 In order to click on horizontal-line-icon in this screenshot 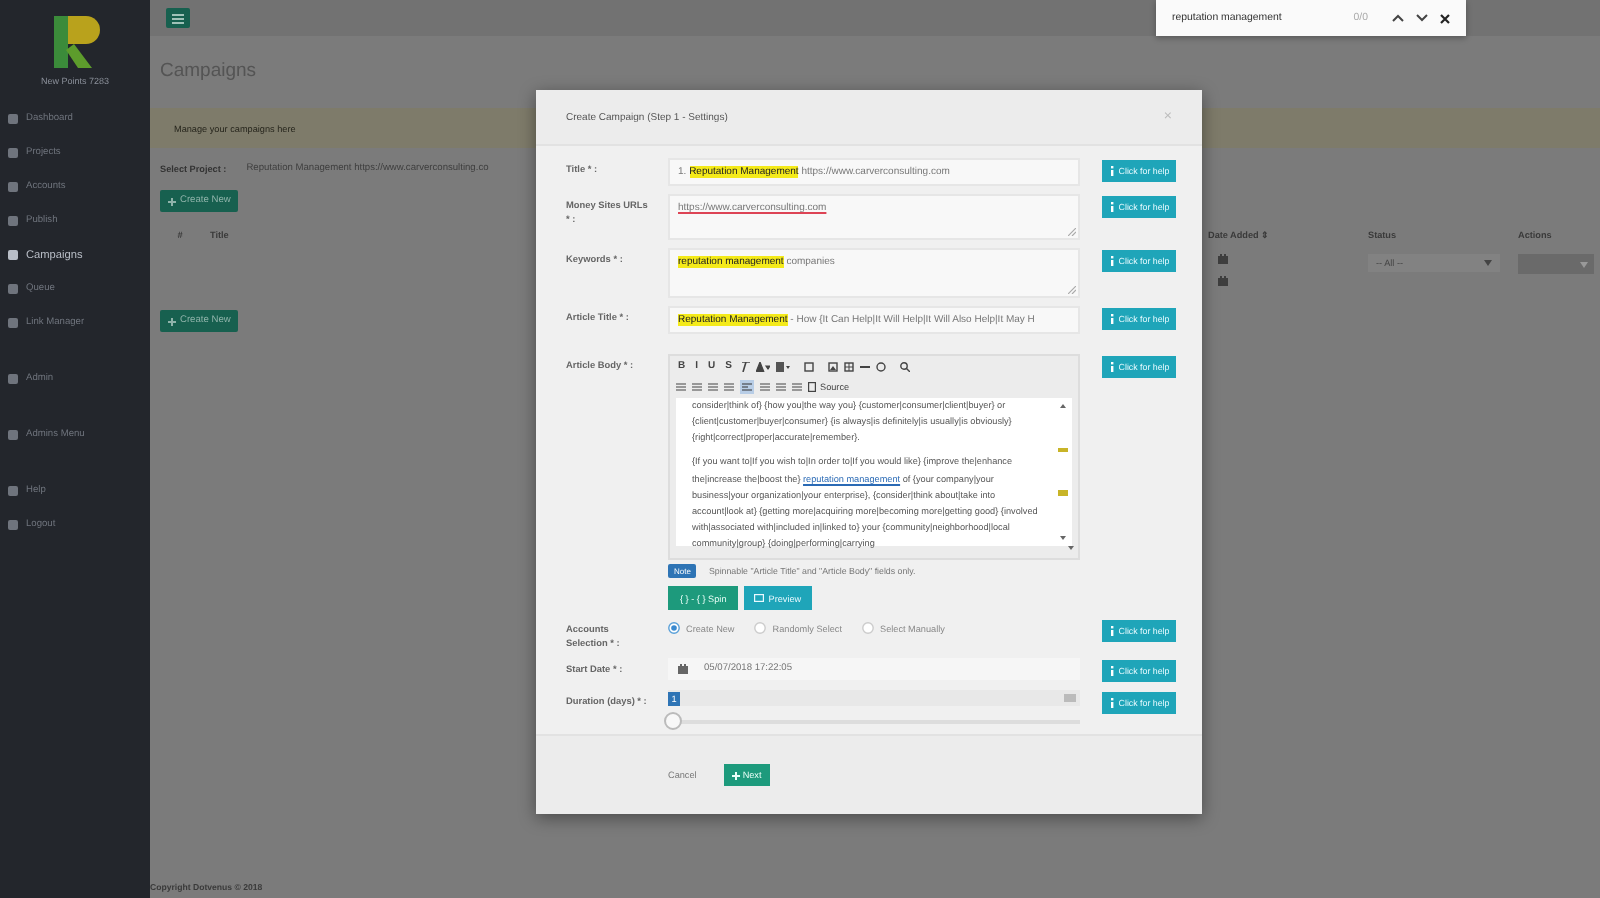, I will do `click(864, 366)`.